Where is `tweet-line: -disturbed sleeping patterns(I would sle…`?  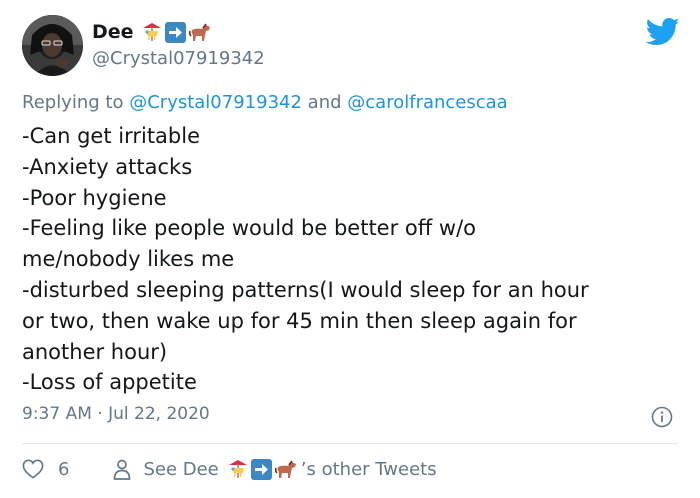
tweet-line: -disturbed sleeping patterns(I would sle… is located at coordinates (305, 289).